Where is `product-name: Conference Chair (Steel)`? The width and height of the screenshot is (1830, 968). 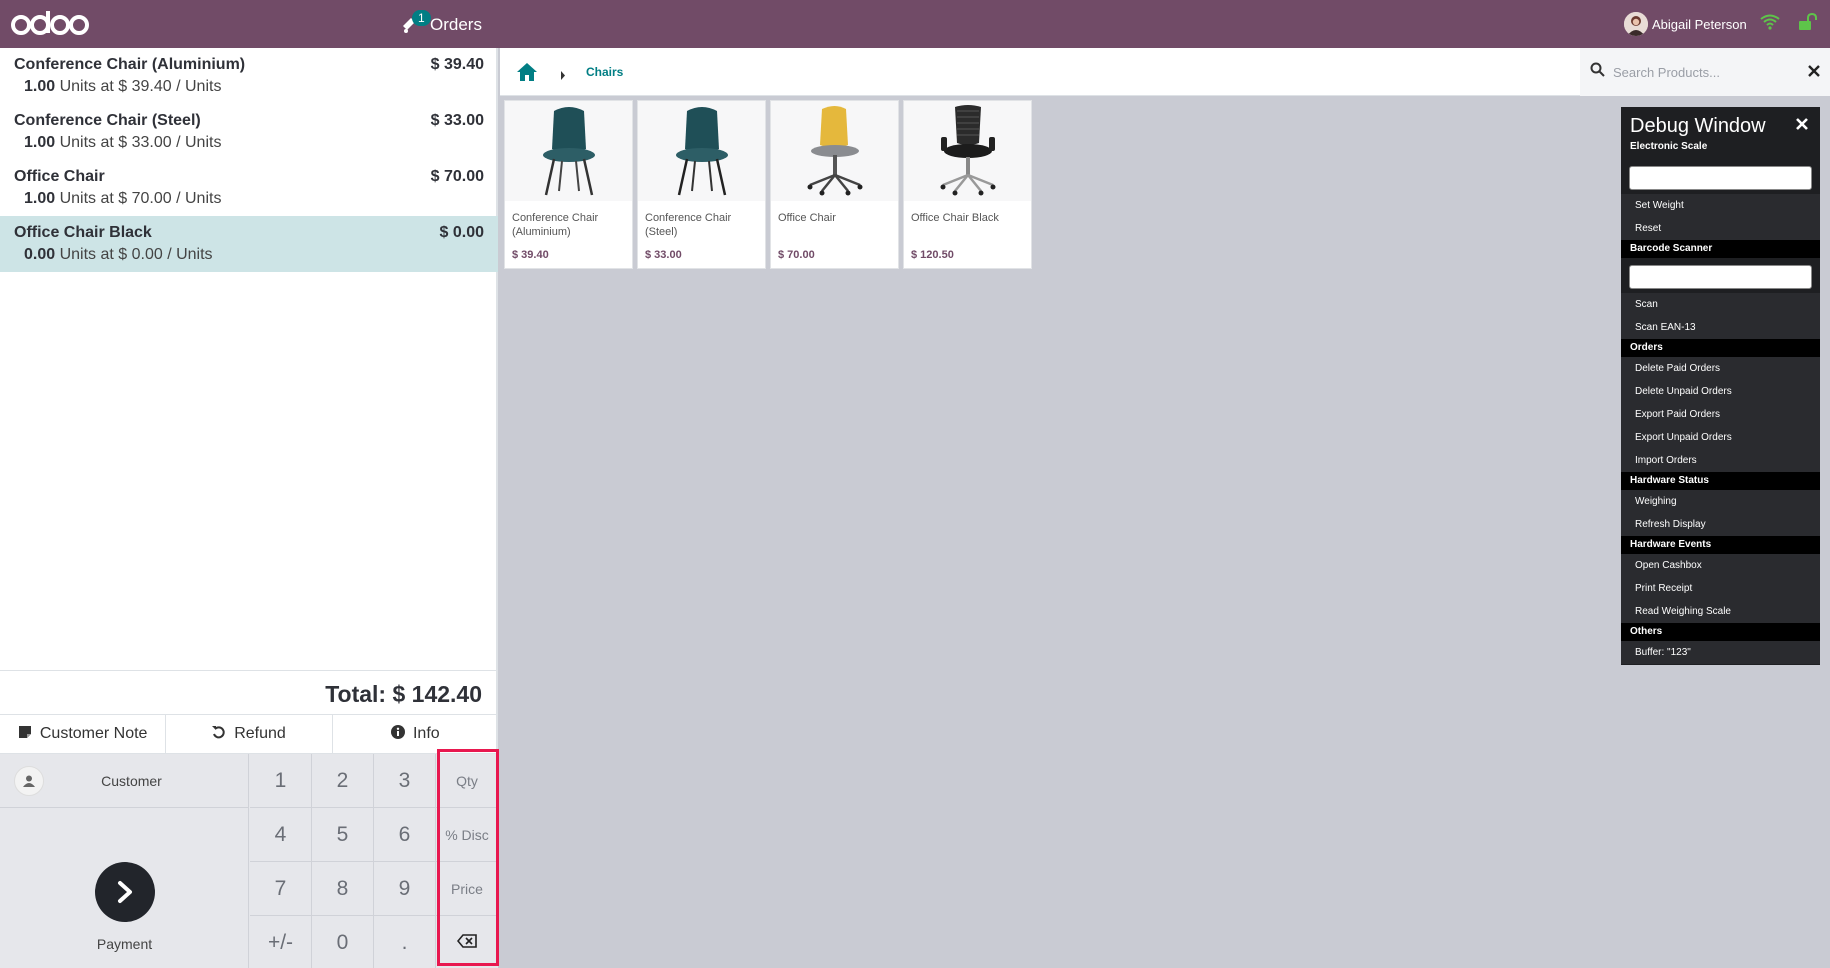 product-name: Conference Chair (Steel) is located at coordinates (688, 225).